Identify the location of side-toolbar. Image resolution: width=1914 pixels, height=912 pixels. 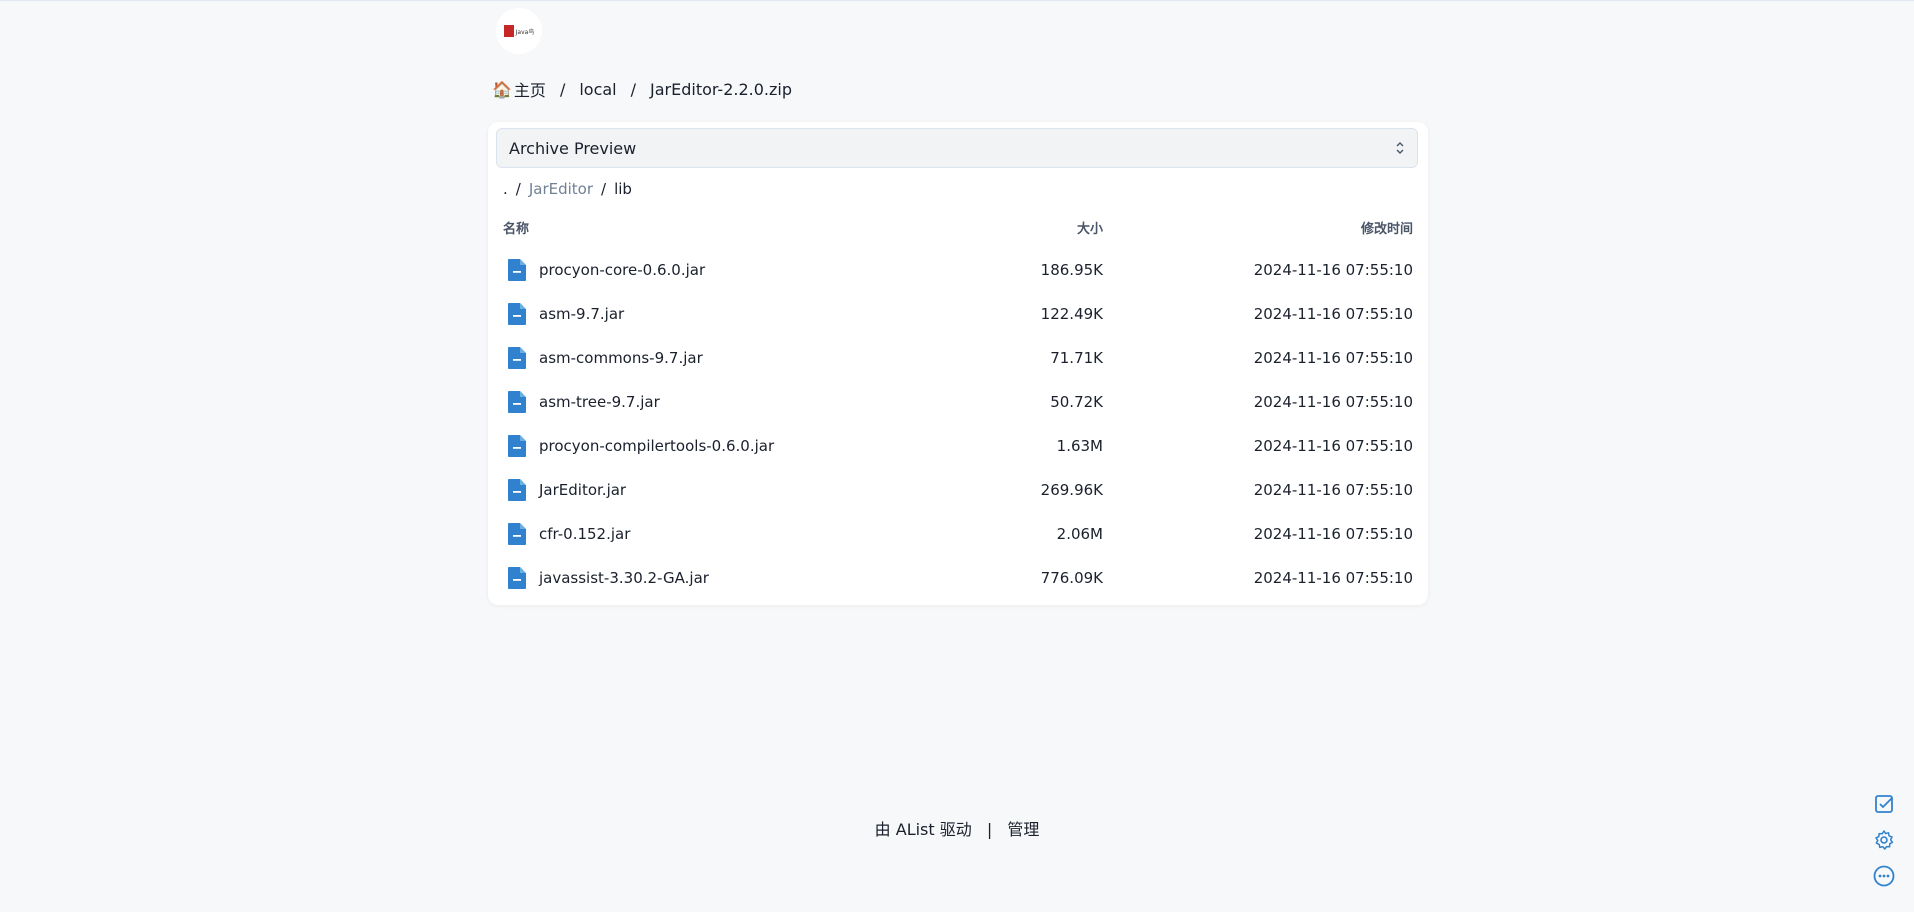
(1885, 846).